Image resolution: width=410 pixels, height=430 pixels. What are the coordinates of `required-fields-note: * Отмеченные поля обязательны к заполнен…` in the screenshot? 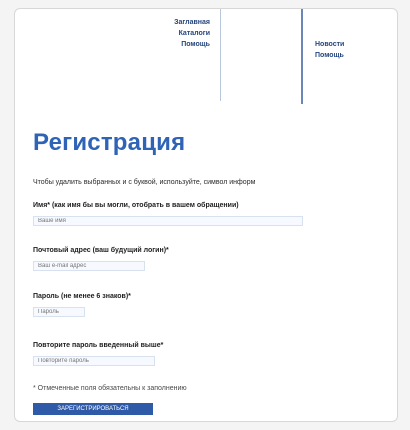 It's located at (110, 388).